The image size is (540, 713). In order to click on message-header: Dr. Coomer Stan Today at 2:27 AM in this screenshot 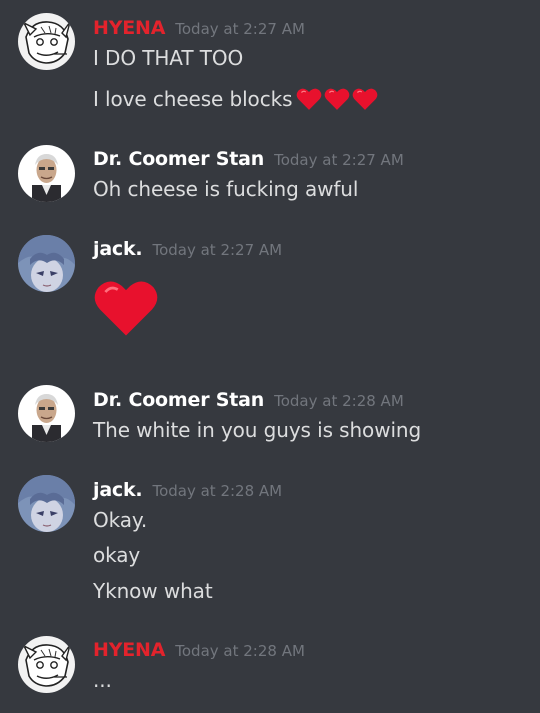, I will do `click(248, 159)`.